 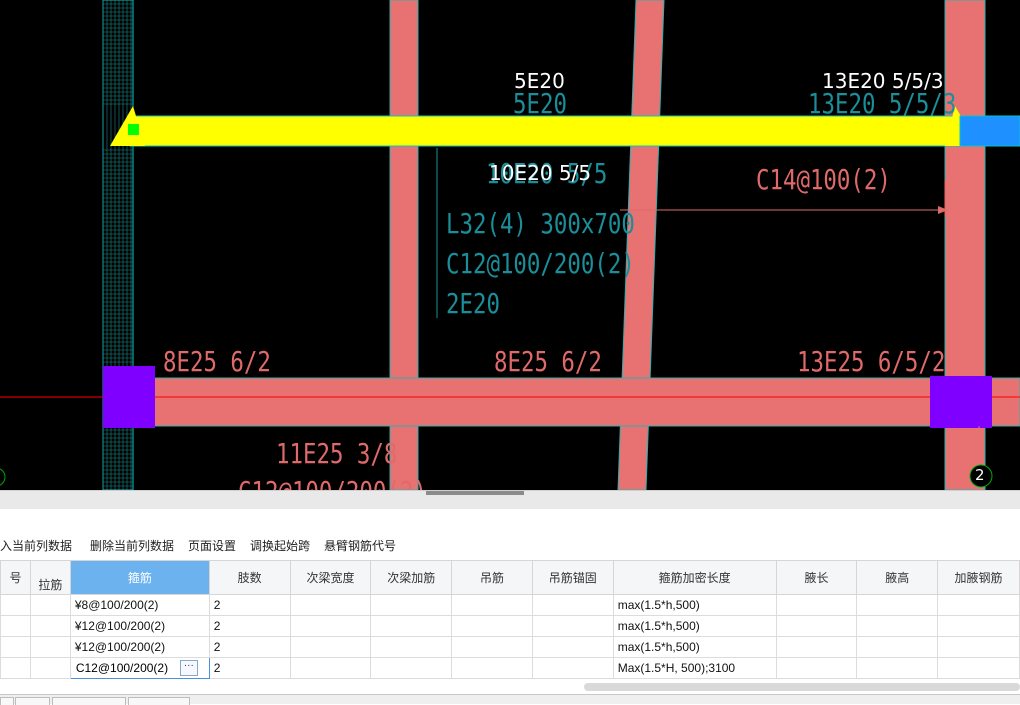 I want to click on label-c12-cut: C12@100/200(2), so click(x=332, y=484).